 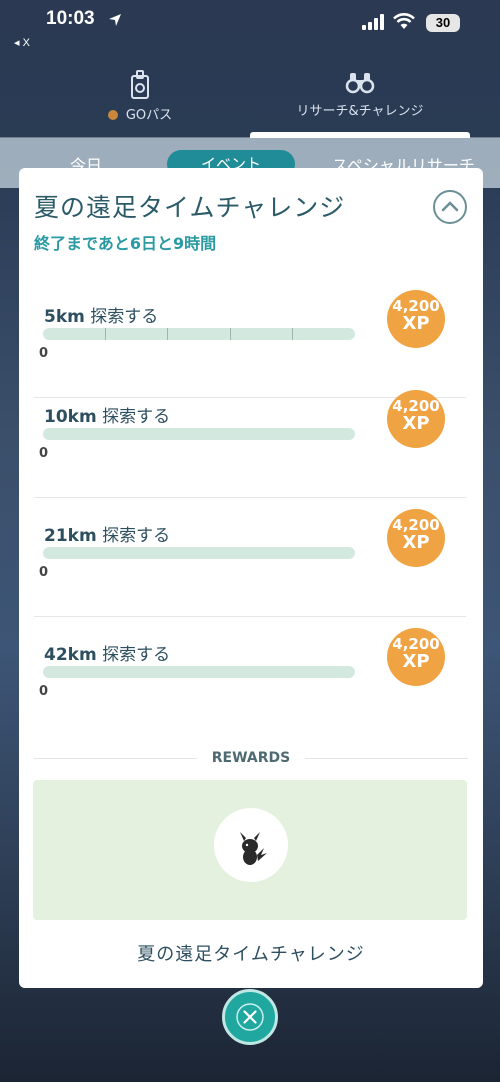 I want to click on go-pass-icon, so click(x=140, y=84).